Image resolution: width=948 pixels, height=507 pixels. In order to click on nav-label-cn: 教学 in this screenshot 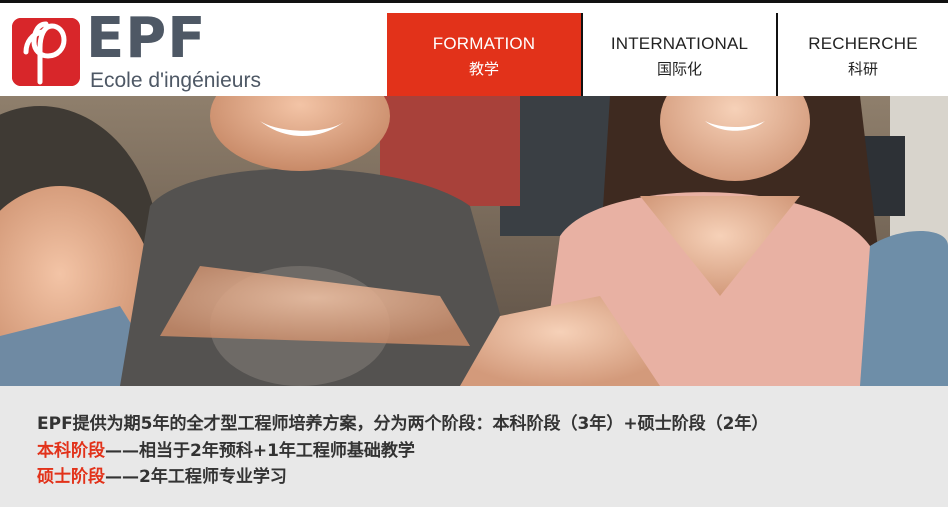, I will do `click(483, 69)`.